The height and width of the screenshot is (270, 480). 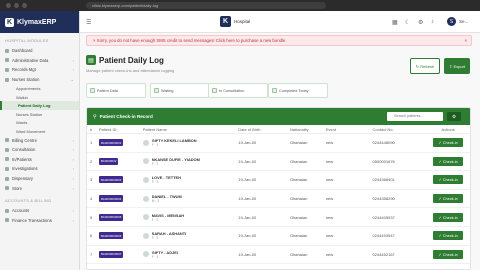 I want to click on nurse-icon, so click(x=7, y=79).